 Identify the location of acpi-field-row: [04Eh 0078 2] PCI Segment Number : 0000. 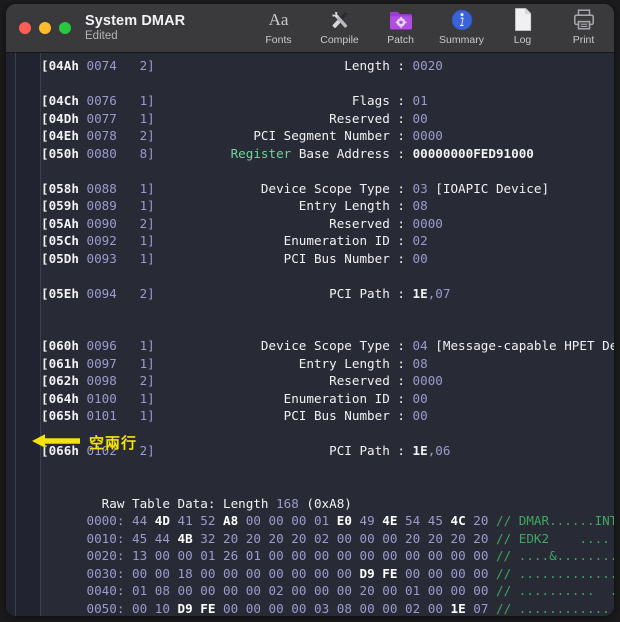
(327, 136).